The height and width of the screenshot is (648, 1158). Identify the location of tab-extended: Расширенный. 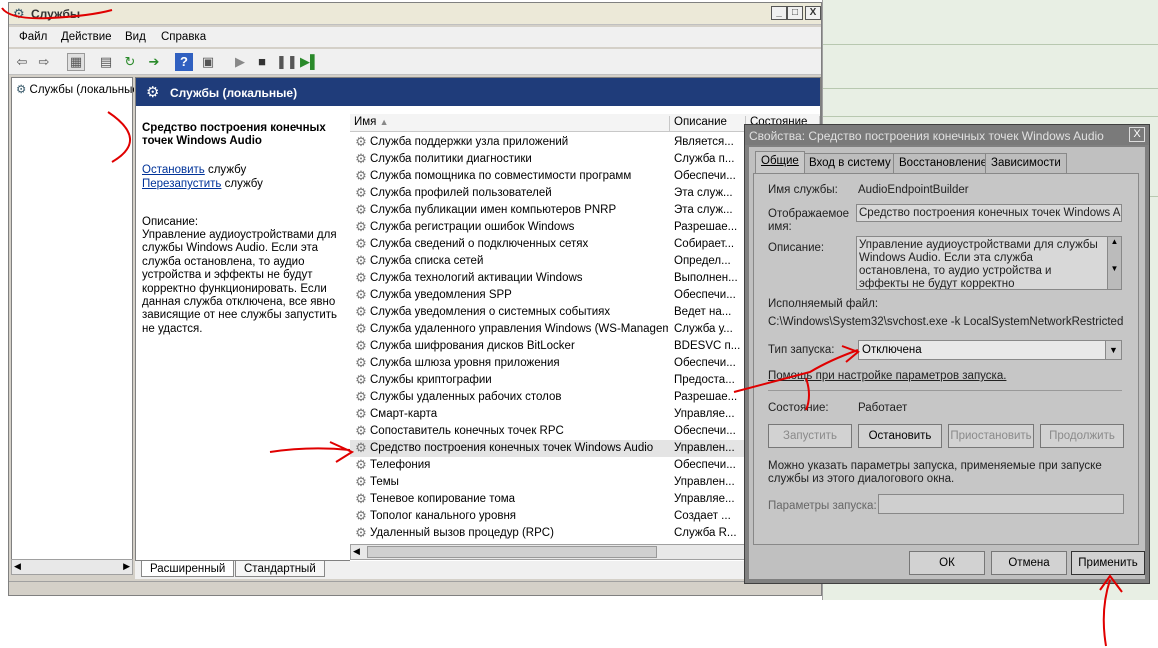
(188, 569).